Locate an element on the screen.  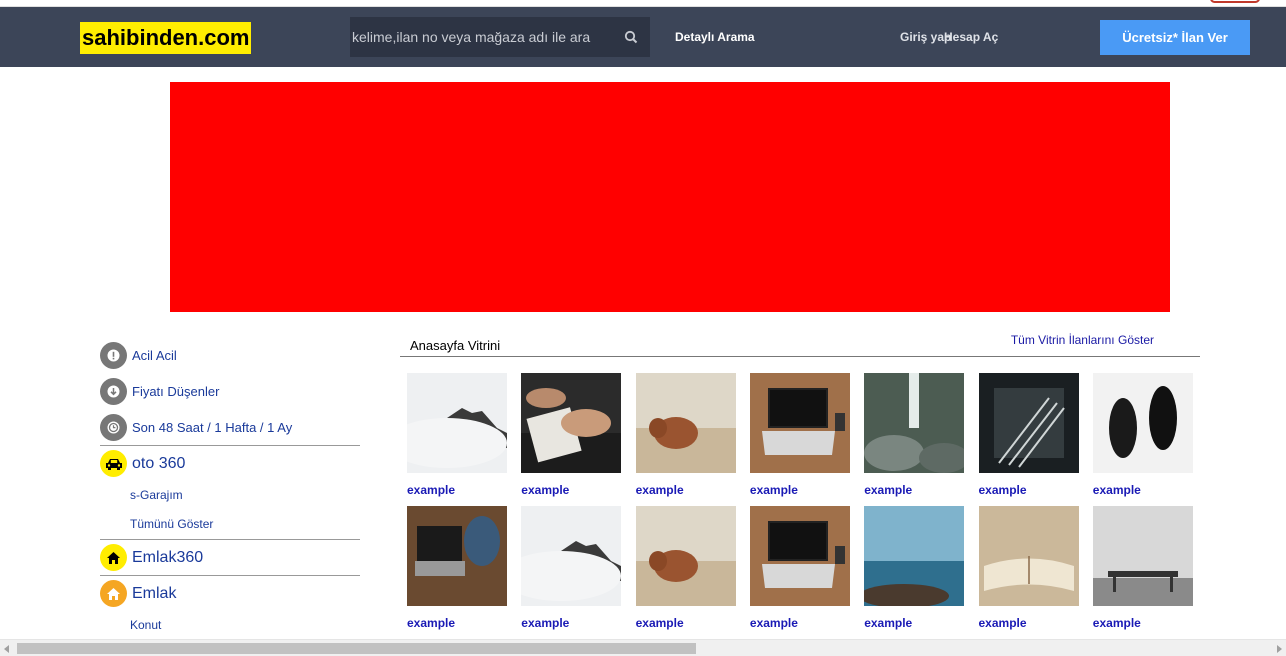
horizontal-scrollbar is located at coordinates (643, 647).